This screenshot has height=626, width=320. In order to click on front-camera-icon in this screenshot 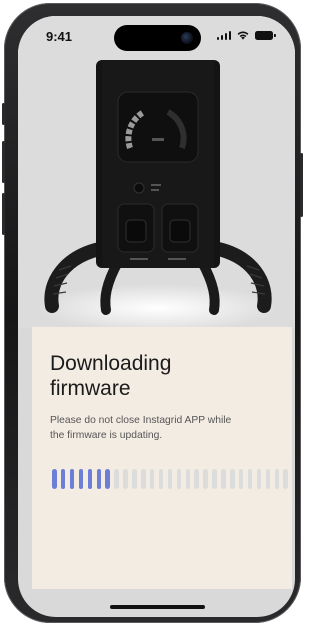, I will do `click(187, 38)`.